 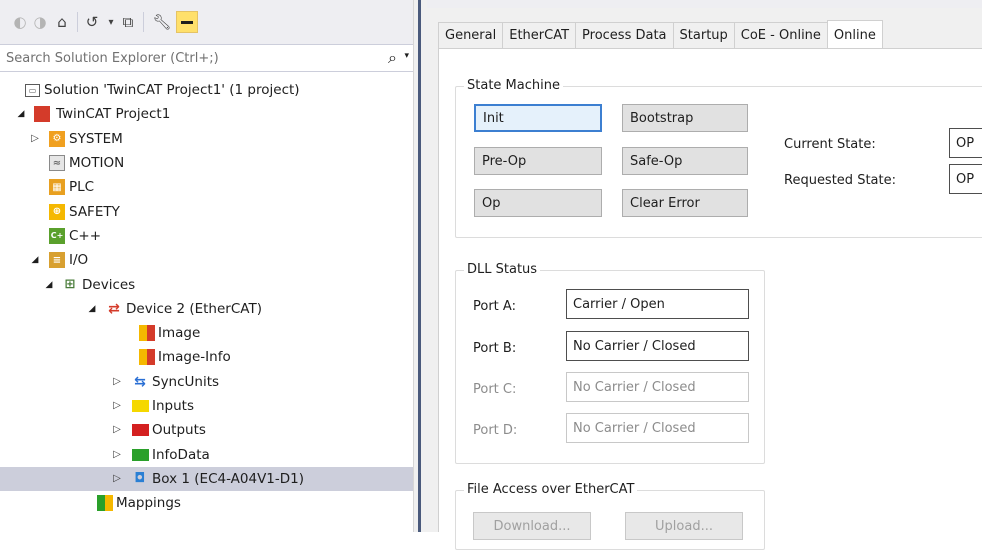 I want to click on tree-item-image: Image, so click(x=206, y=333).